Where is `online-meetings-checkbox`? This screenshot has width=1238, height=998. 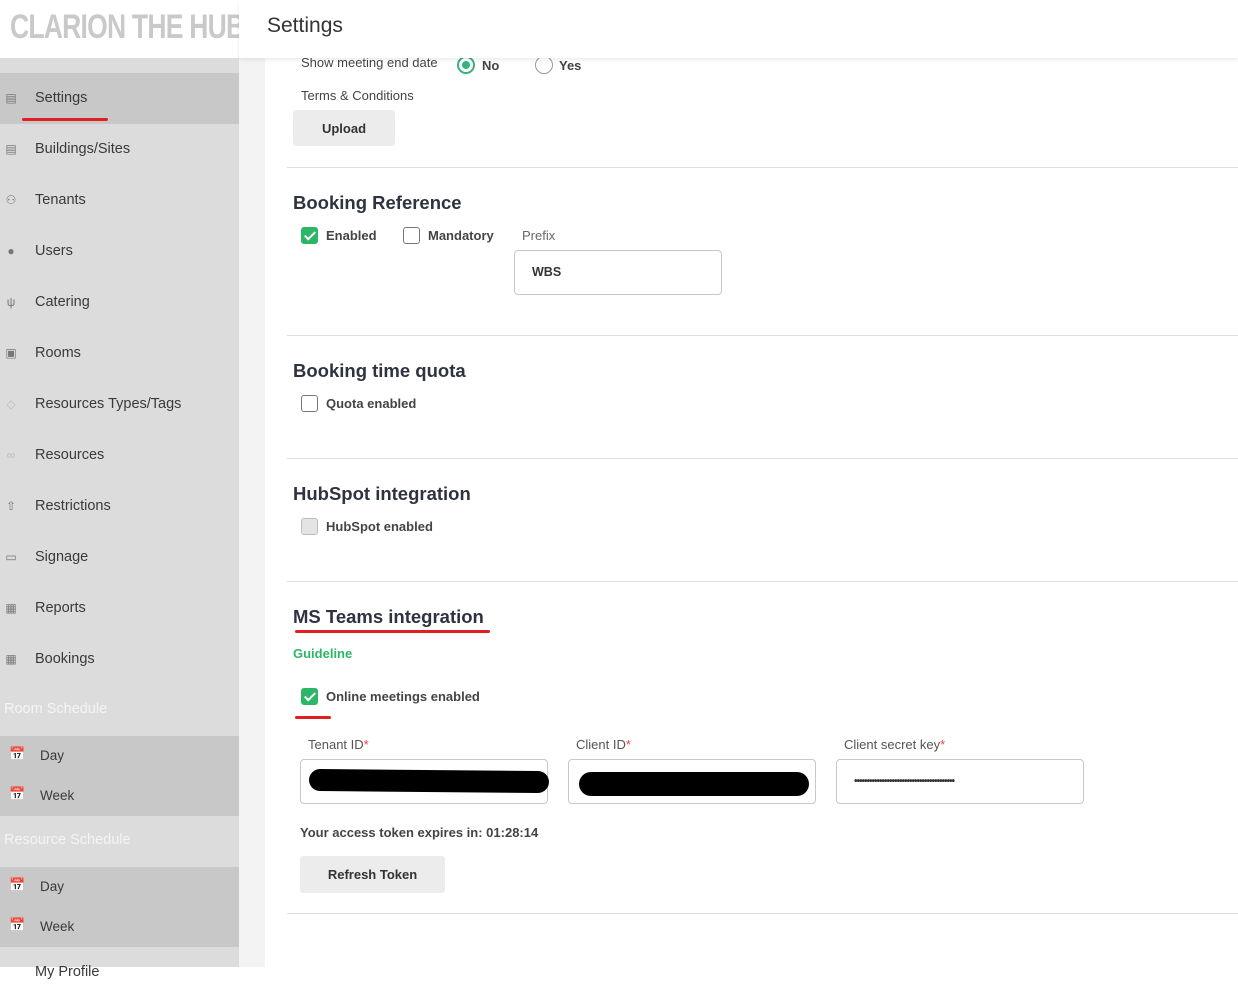 online-meetings-checkbox is located at coordinates (309, 696).